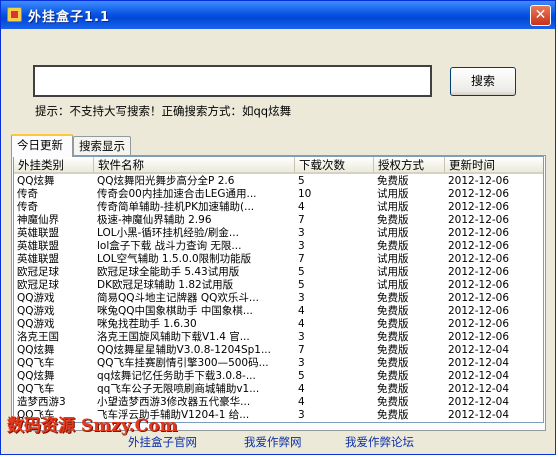 This screenshot has width=558, height=457. What do you see at coordinates (278, 259) in the screenshot?
I see `table-row: 英雄联盟 LOL空气辅助 1.5.0.0限制功能版 7 试用版 2012-12-06` at bounding box center [278, 259].